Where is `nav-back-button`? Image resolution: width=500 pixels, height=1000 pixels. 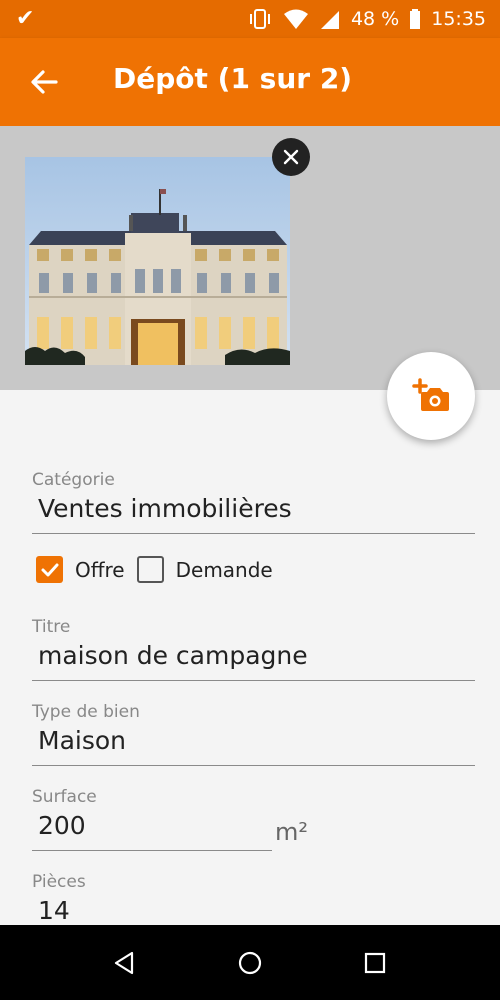 nav-back-button is located at coordinates (125, 963).